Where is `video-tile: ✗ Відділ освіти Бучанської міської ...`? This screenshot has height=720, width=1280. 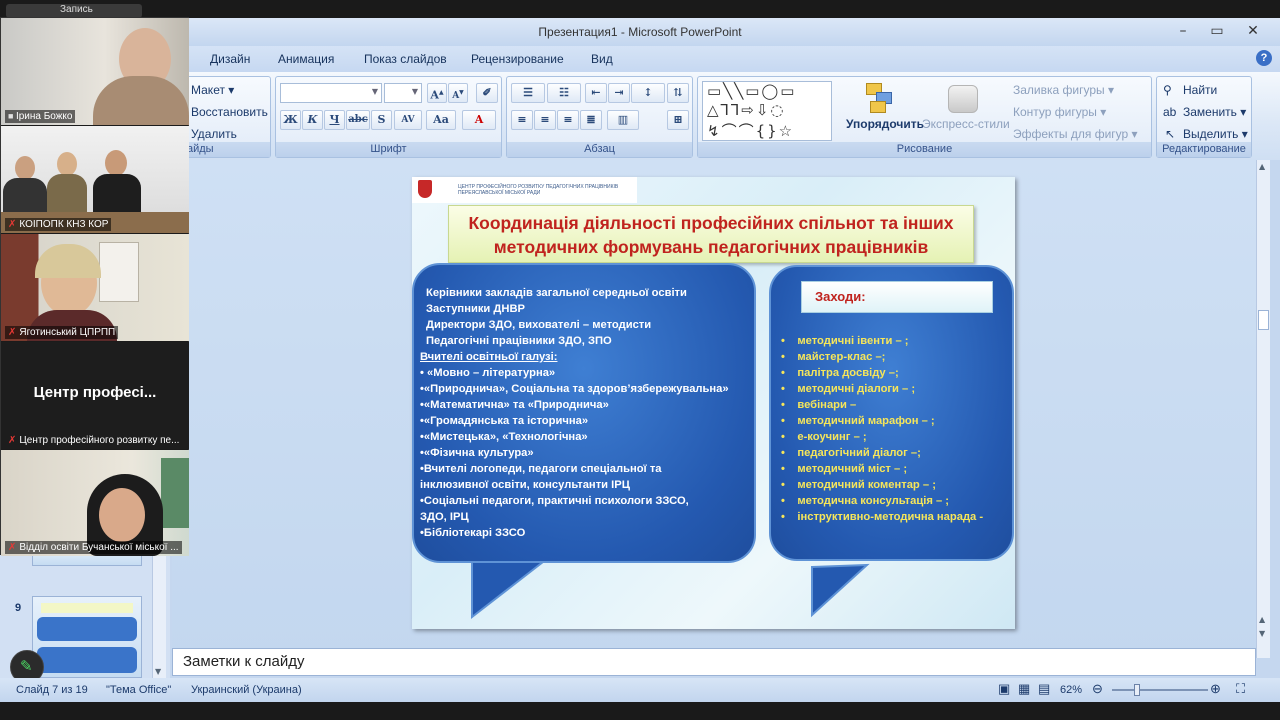
video-tile: ✗ Відділ освіти Бучанської міської ... is located at coordinates (95, 503).